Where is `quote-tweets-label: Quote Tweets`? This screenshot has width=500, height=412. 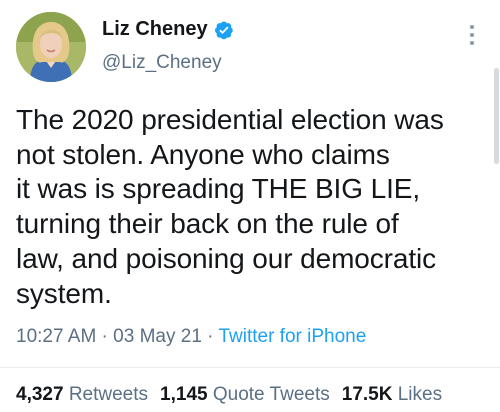 quote-tweets-label: Quote Tweets is located at coordinates (271, 394).